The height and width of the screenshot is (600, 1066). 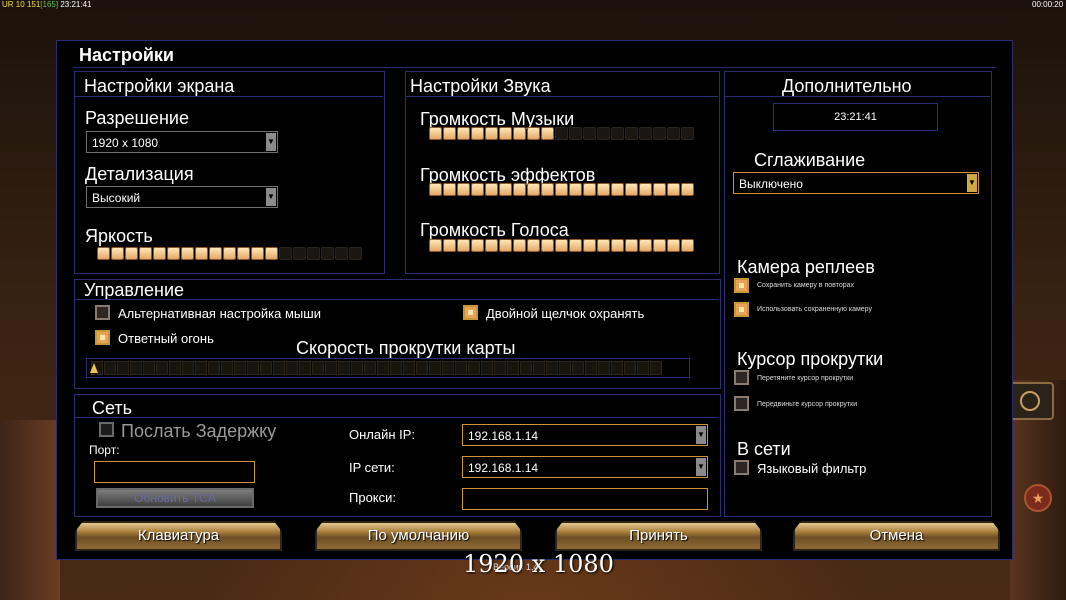 I want to click on double-click-label: Двойной щелчок охранять, so click(x=565, y=313).